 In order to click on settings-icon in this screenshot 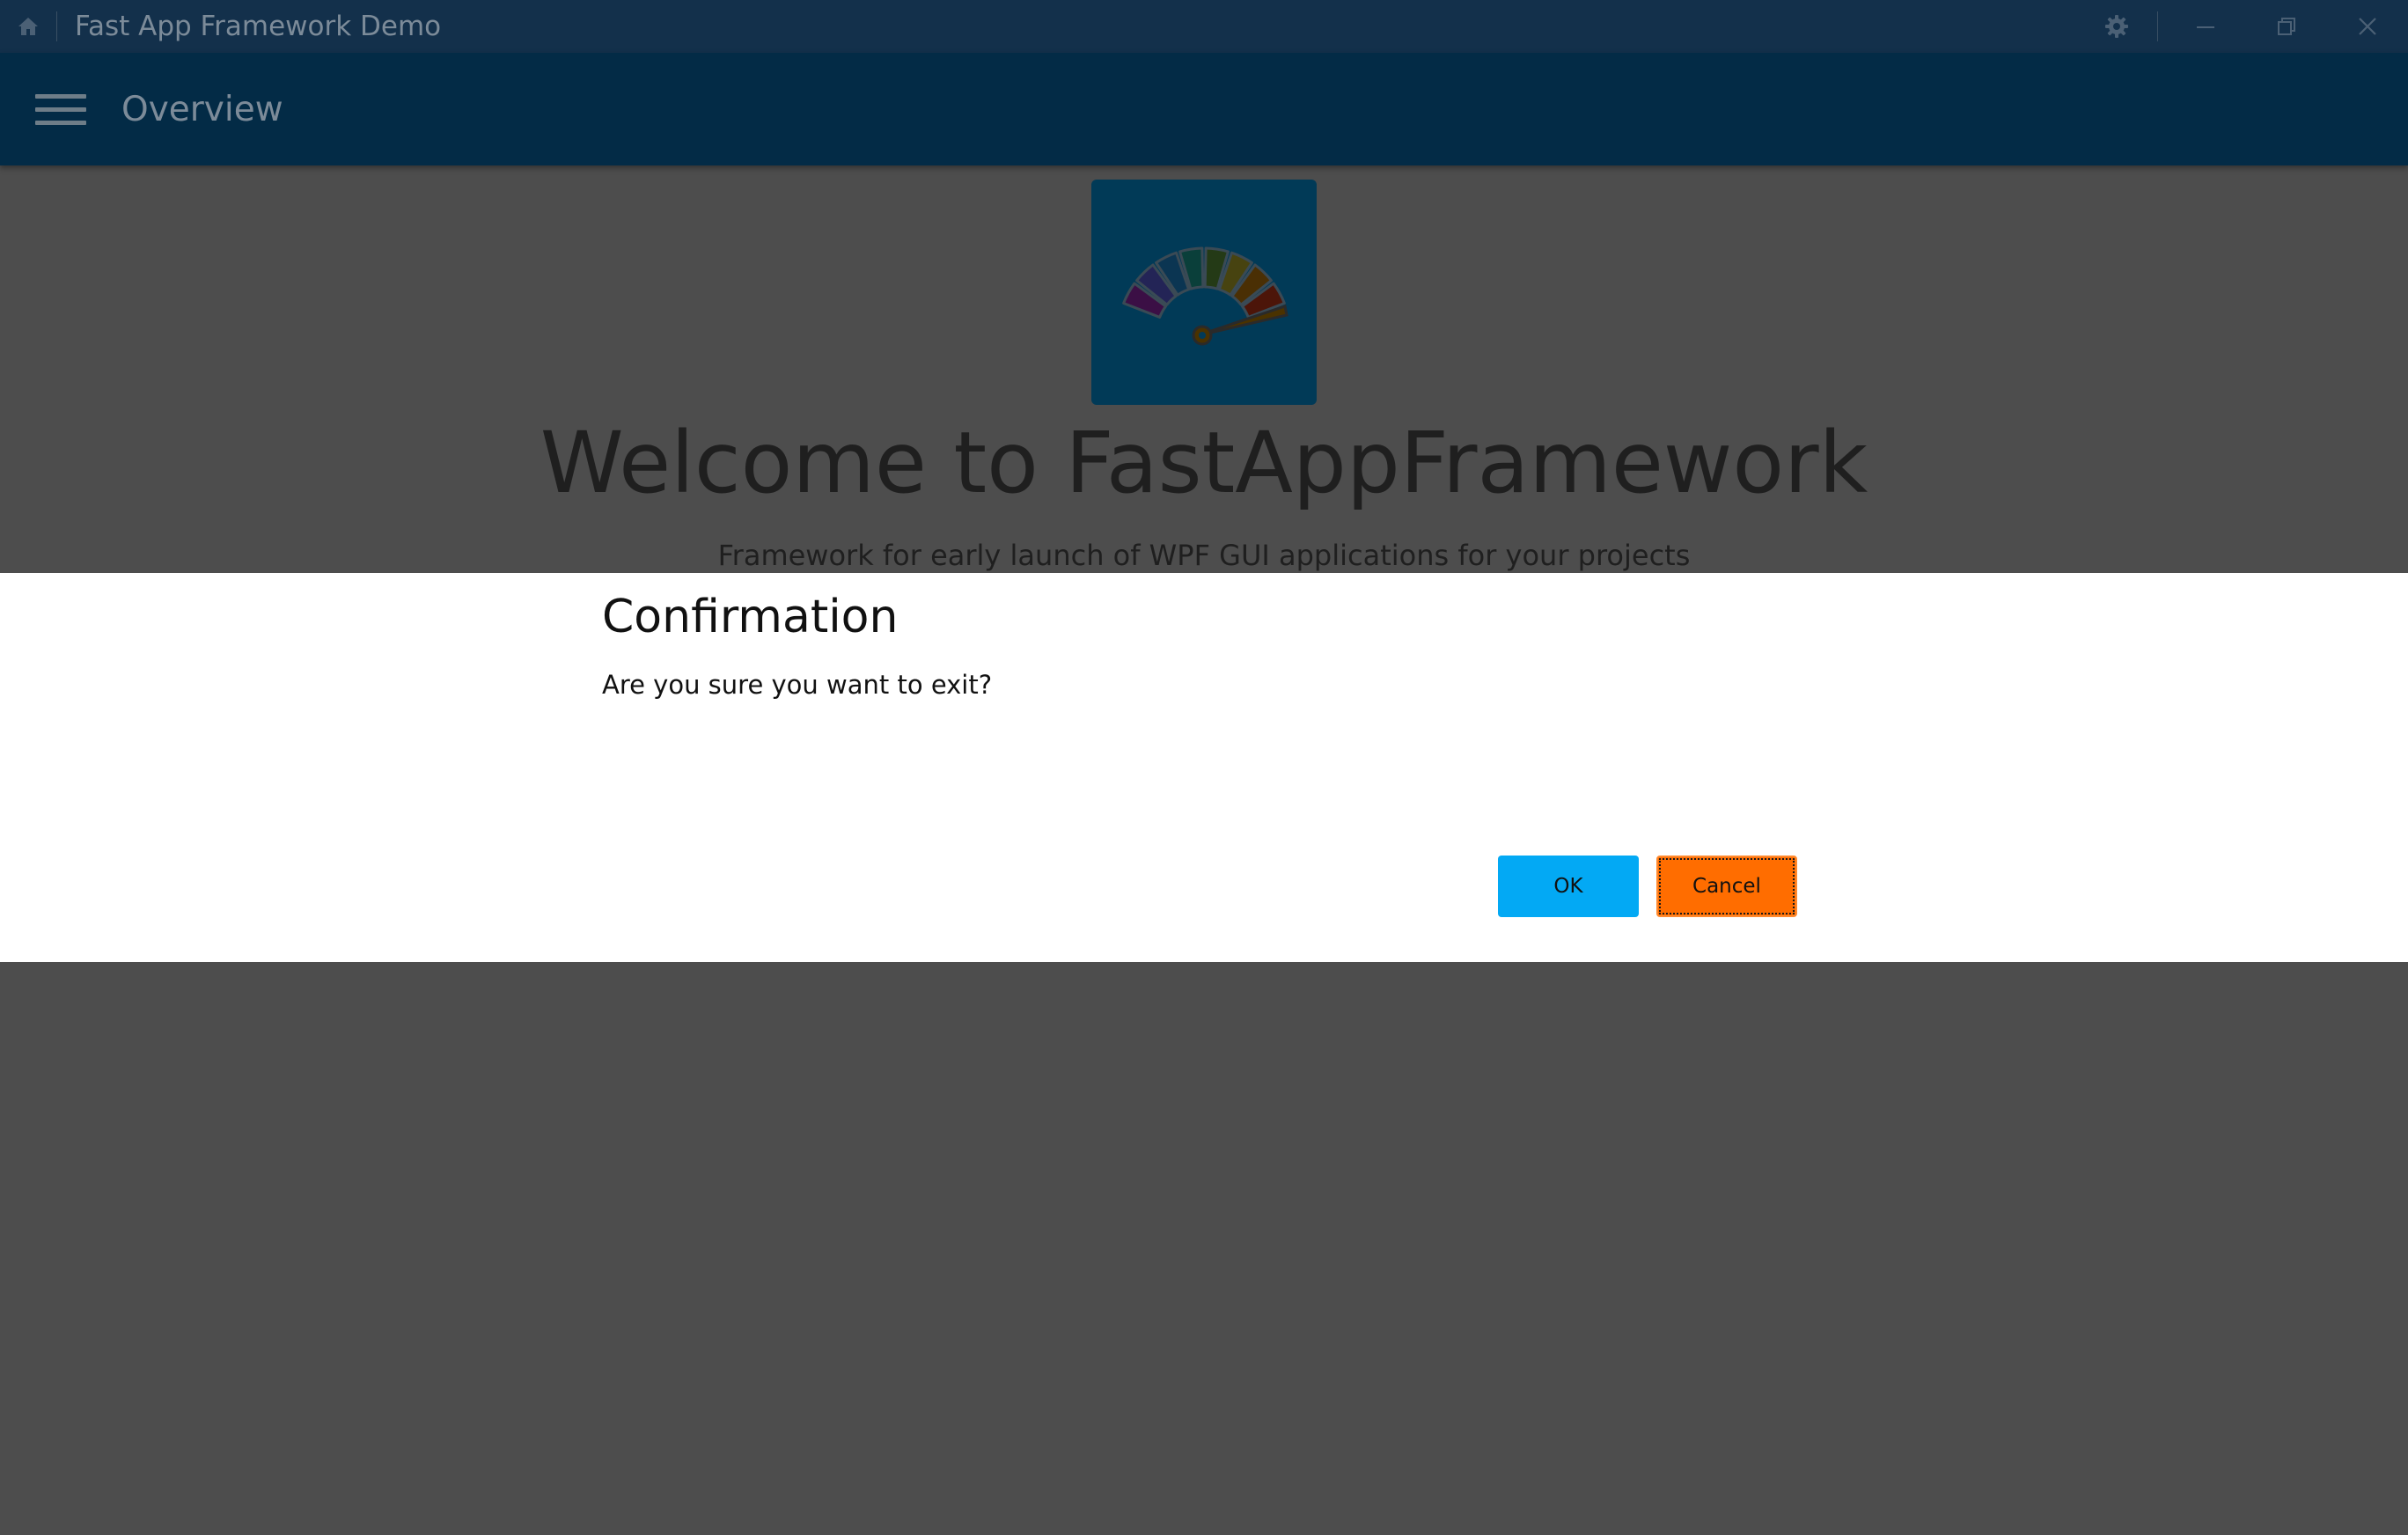, I will do `click(2116, 26)`.